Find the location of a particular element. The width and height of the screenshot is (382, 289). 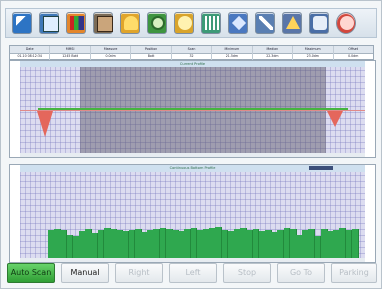

monitor-icon is located at coordinates (49, 23).